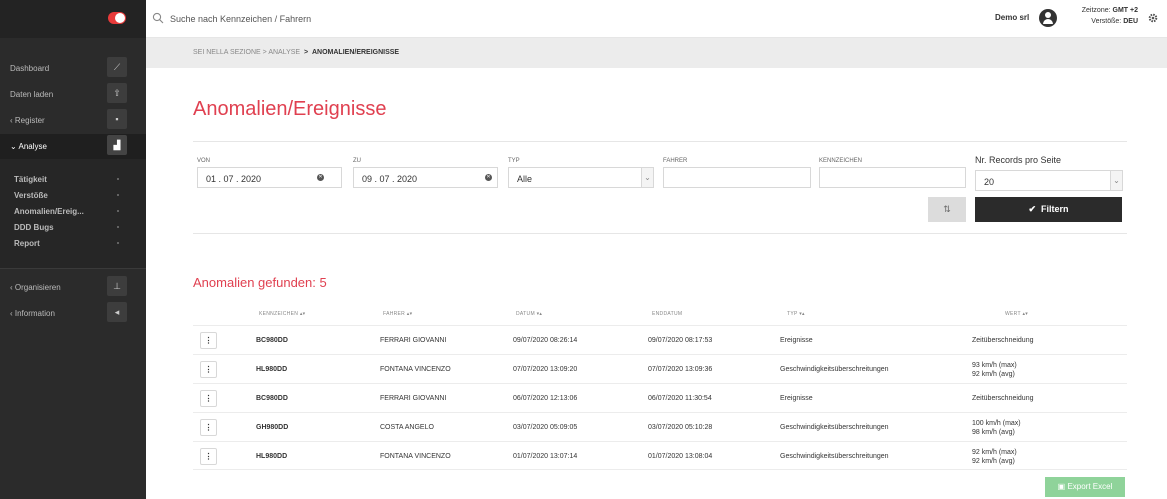 The width and height of the screenshot is (1167, 499). Describe the element at coordinates (73, 314) in the screenshot. I see `sidebar-item-information: ‹ Information ◂` at that location.